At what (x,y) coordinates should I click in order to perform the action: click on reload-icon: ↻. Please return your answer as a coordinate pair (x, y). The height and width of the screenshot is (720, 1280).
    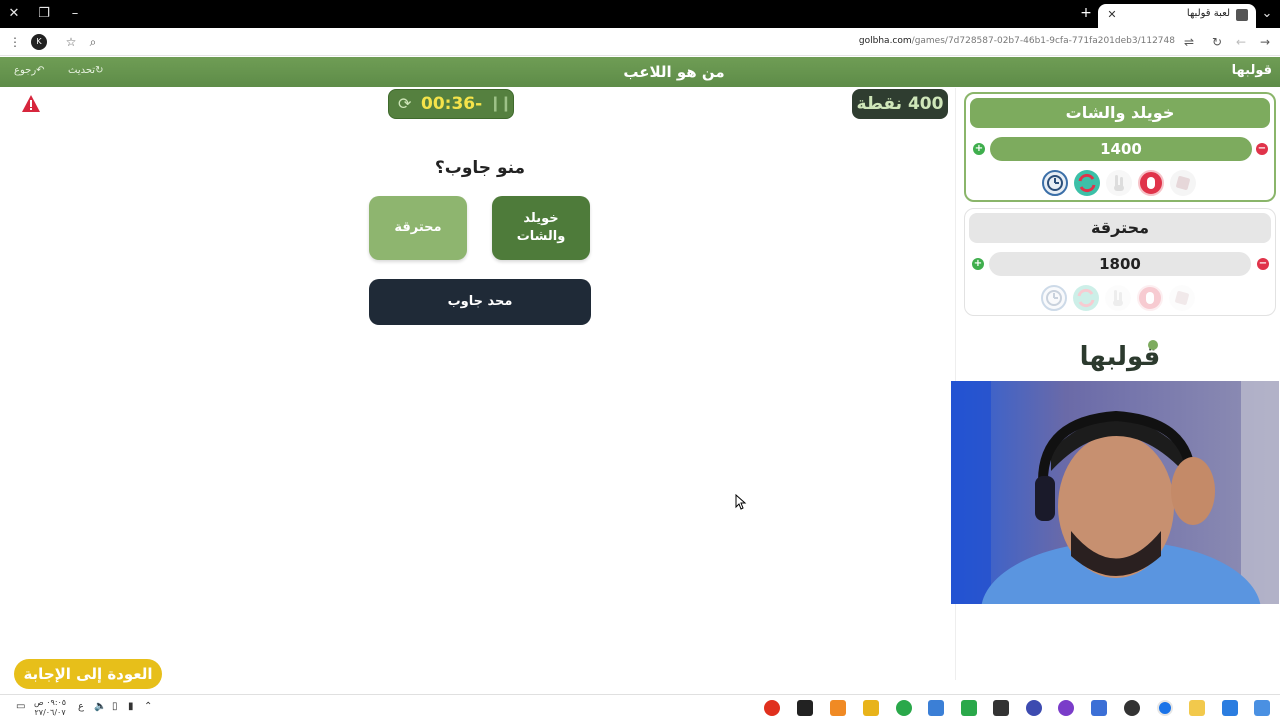
    Looking at the image, I should click on (1217, 42).